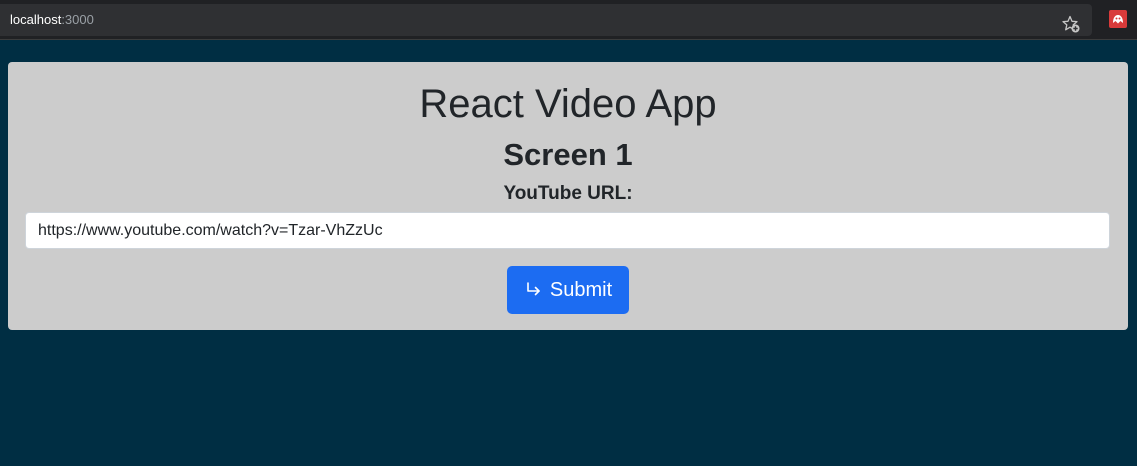 The width and height of the screenshot is (1137, 466). I want to click on address-bar: localhost:3000, so click(546, 20).